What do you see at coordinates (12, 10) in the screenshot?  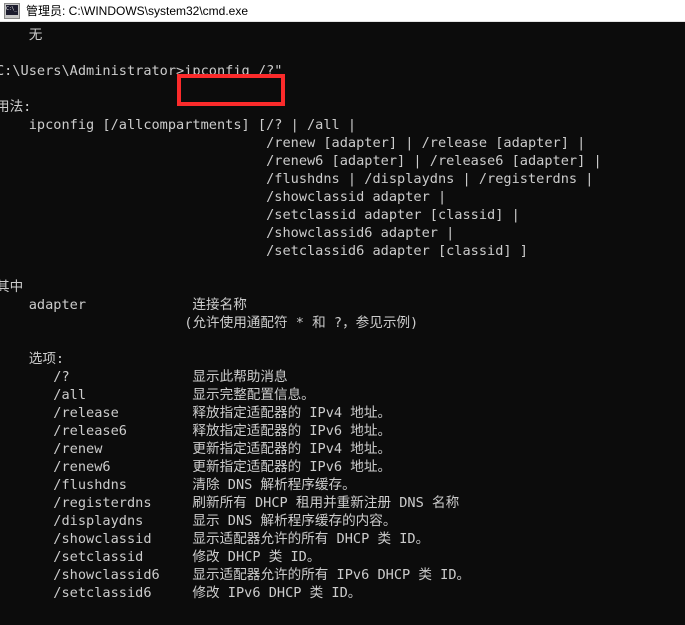 I see `cmd-console-icon` at bounding box center [12, 10].